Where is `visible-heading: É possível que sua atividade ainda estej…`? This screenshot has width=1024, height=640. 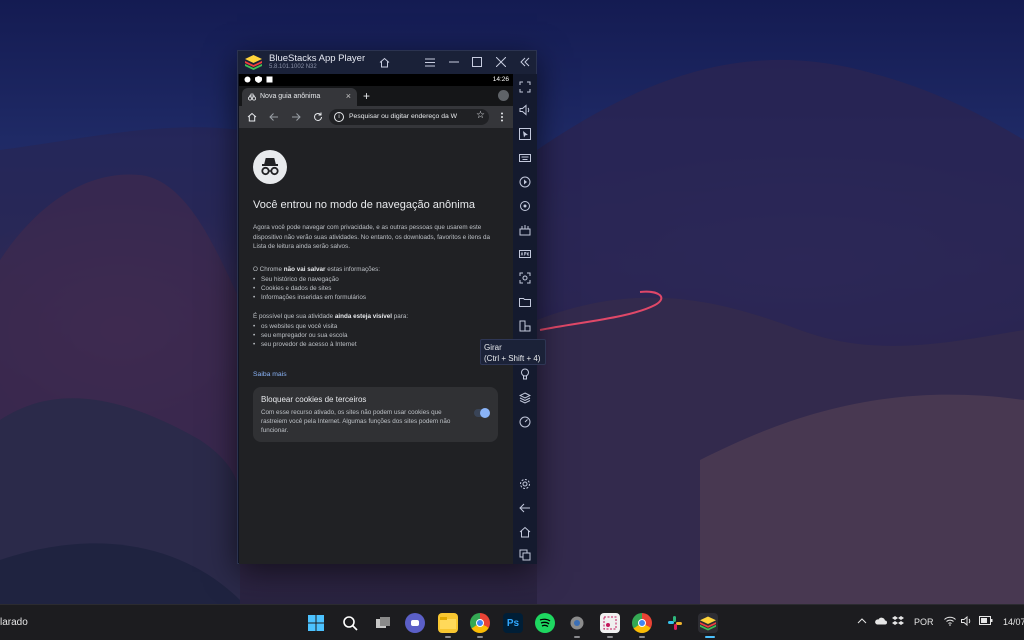
visible-heading: É possível que sua atividade ainda estej… is located at coordinates (331, 316).